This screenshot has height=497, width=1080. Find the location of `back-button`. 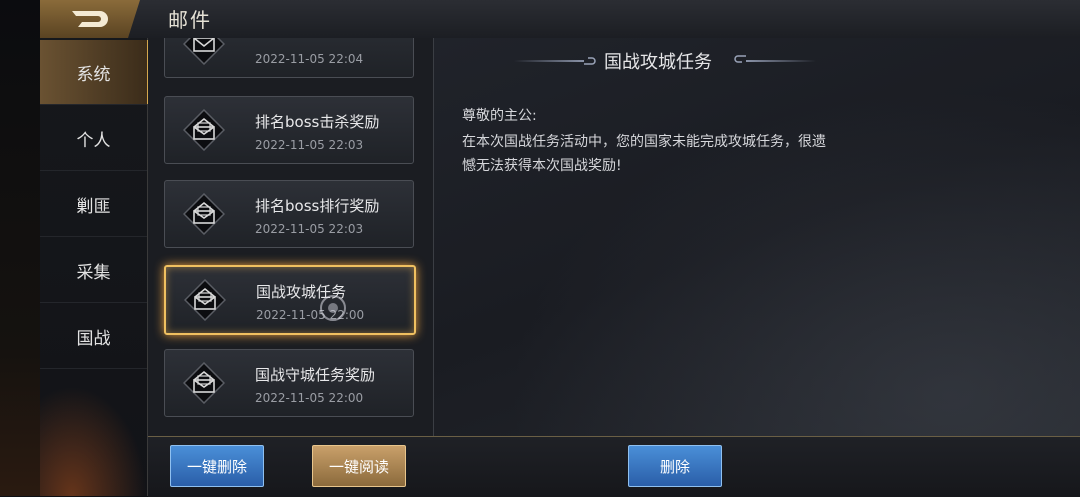

back-button is located at coordinates (90, 19).